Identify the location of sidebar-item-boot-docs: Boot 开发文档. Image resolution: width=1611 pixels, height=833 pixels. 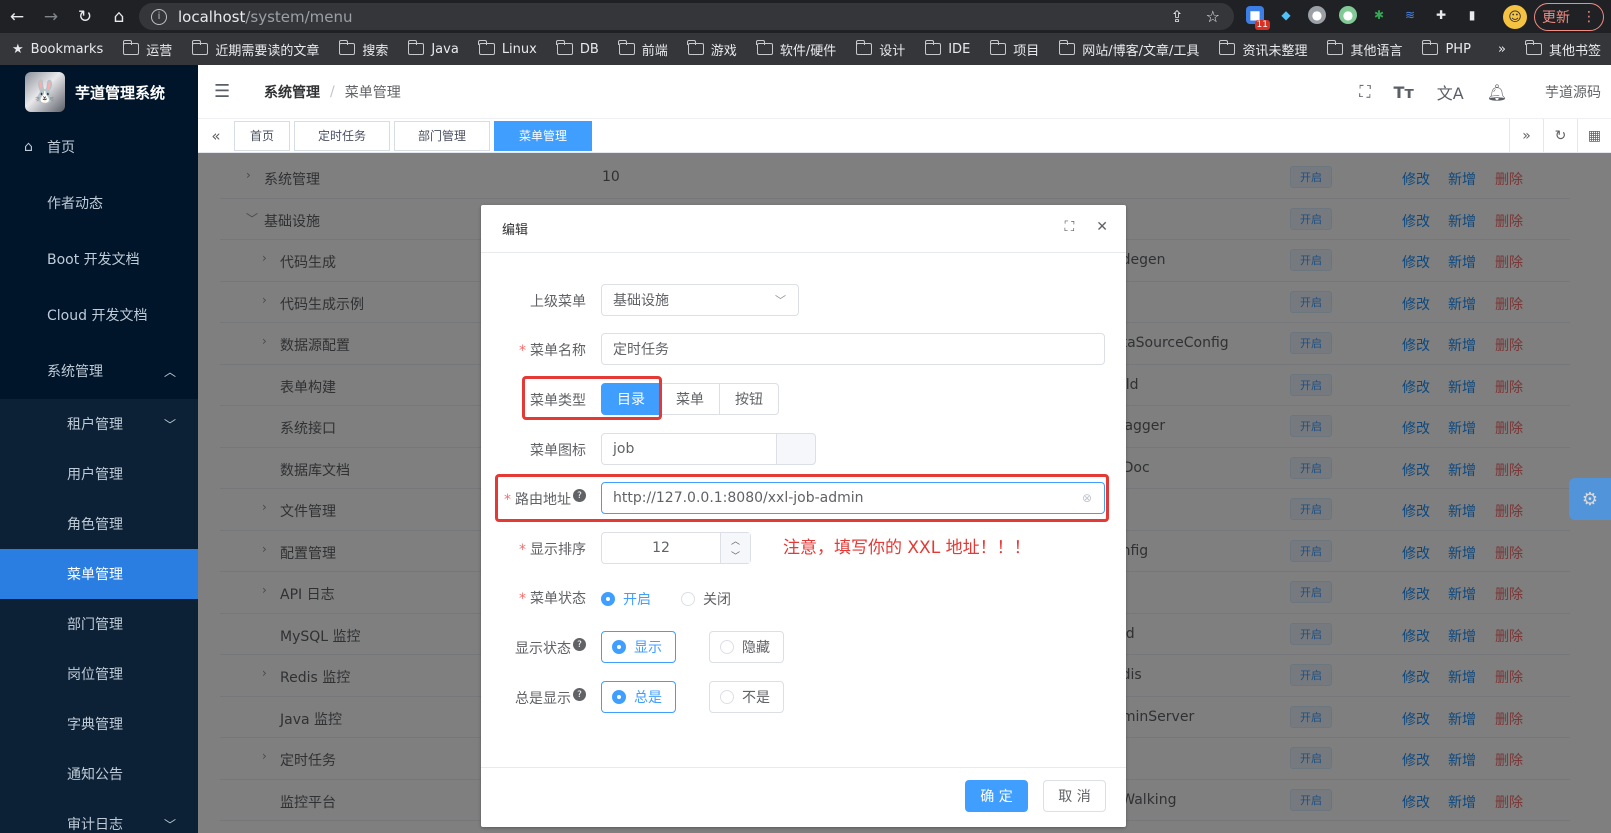
(99, 259).